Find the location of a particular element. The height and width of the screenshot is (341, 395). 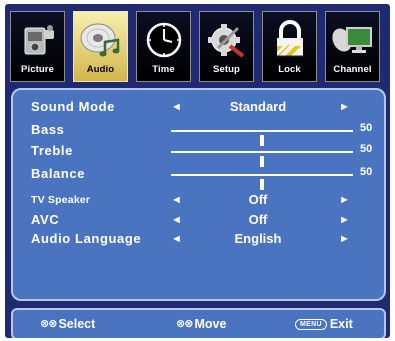

tv-speaker-value: Off is located at coordinates (258, 199).